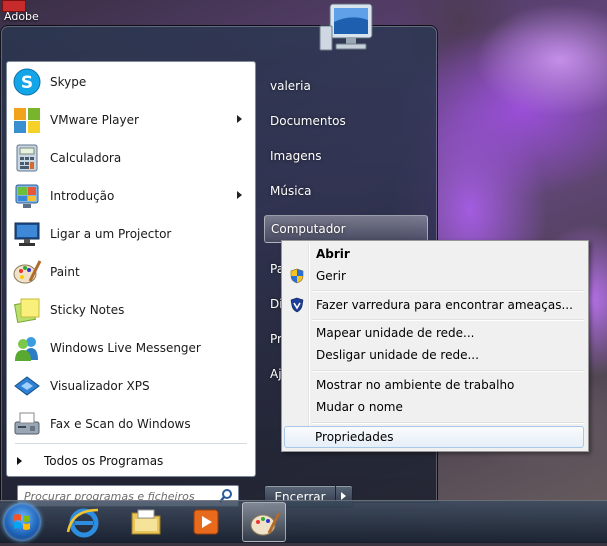 The image size is (607, 546). I want to click on start-orb-button, so click(22, 522).